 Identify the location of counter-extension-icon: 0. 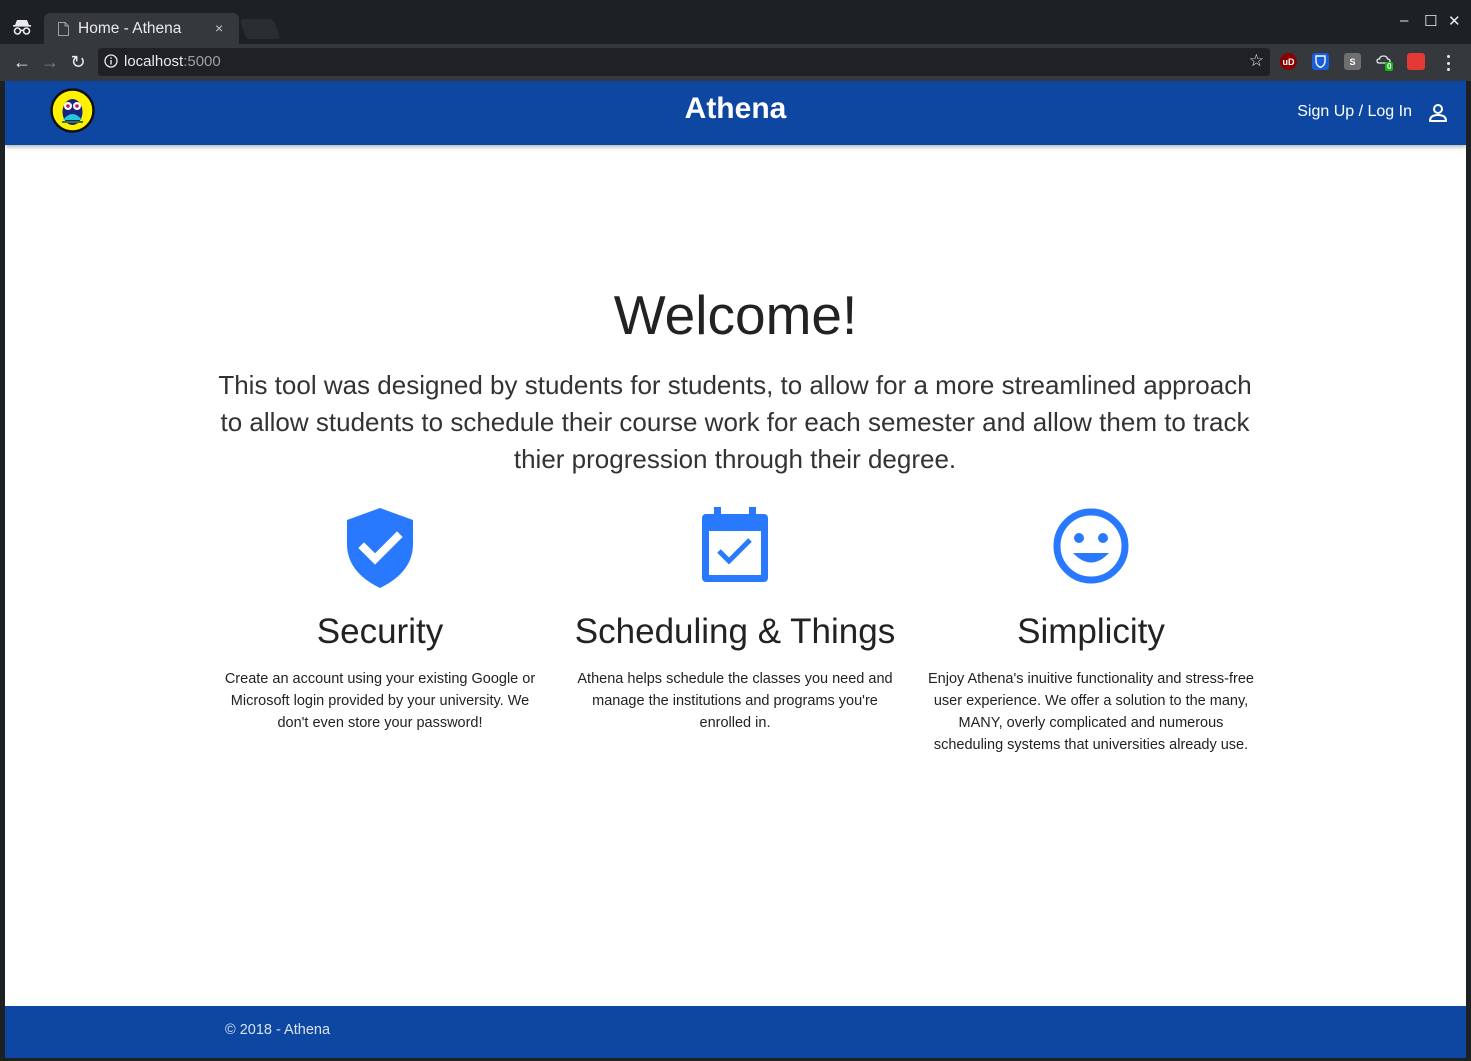
(1385, 62).